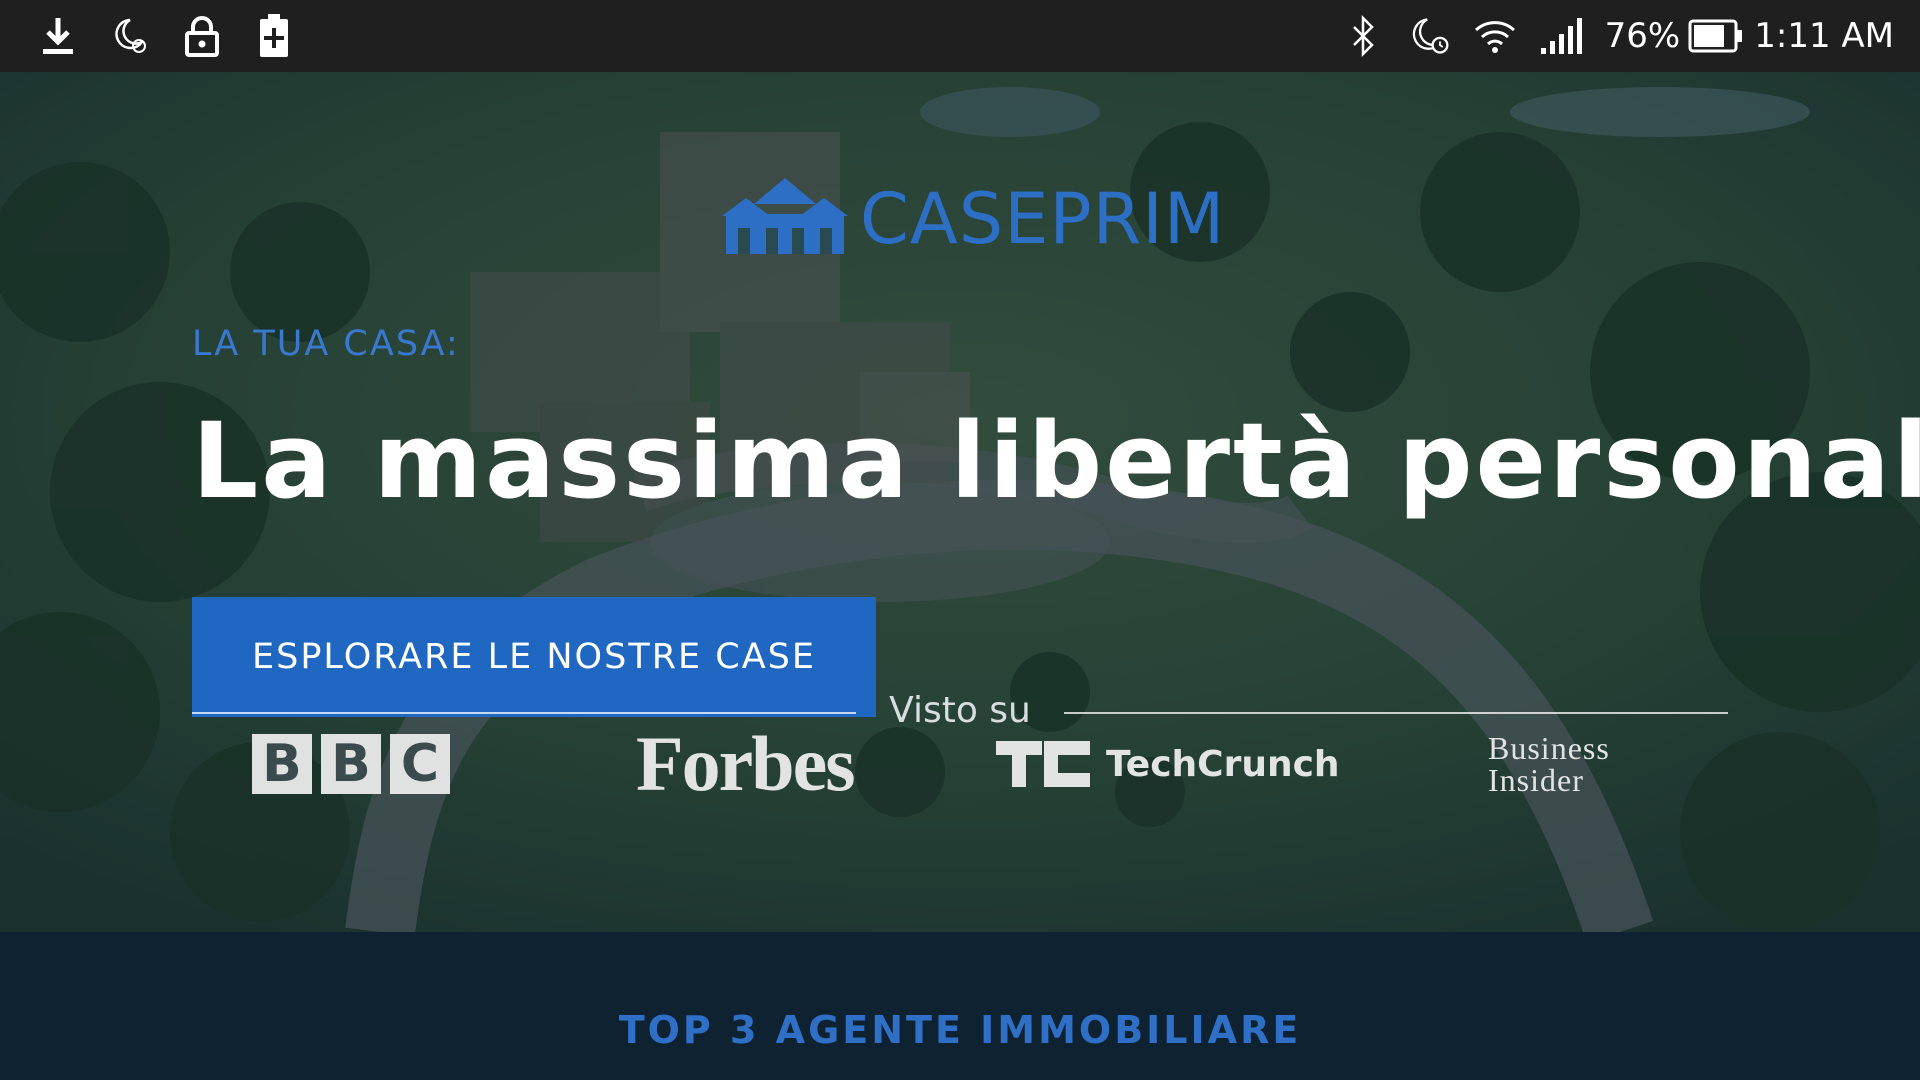  What do you see at coordinates (1716, 36) in the screenshot?
I see `battery-icon` at bounding box center [1716, 36].